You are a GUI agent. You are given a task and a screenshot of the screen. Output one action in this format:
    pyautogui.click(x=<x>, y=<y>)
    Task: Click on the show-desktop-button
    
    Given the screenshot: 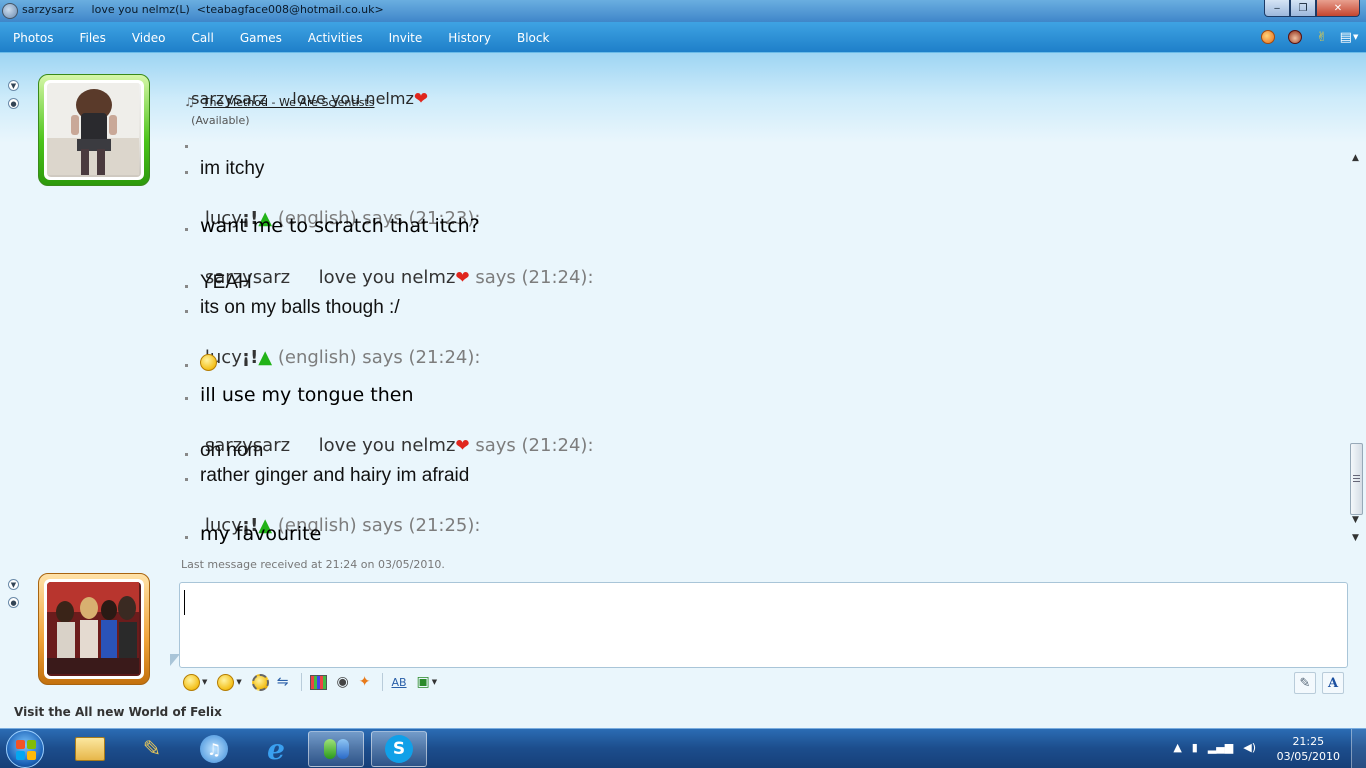 What is the action you would take?
    pyautogui.click(x=1358, y=748)
    